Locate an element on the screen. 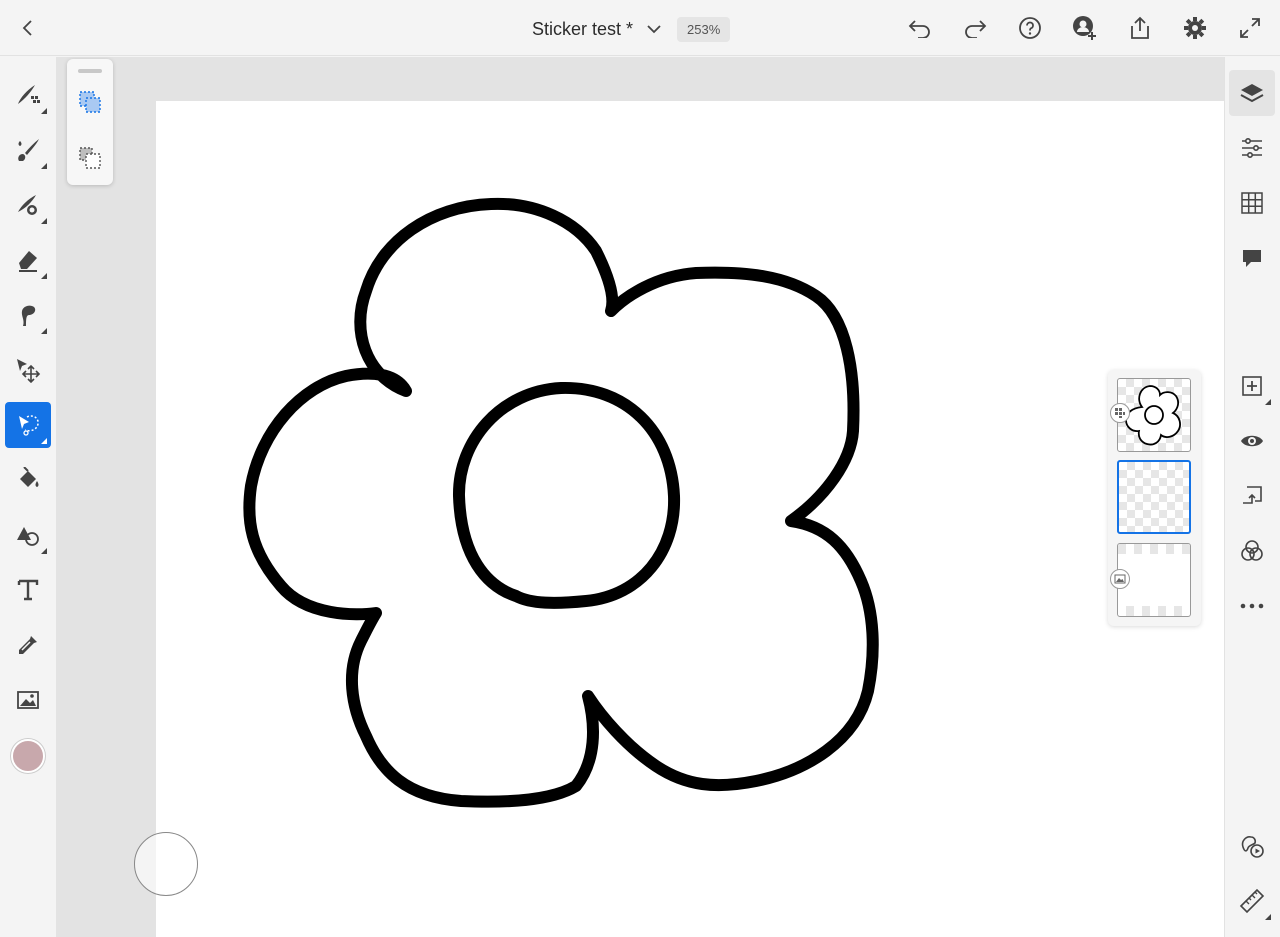 The image size is (1280, 937). back-icon is located at coordinates (27, 28).